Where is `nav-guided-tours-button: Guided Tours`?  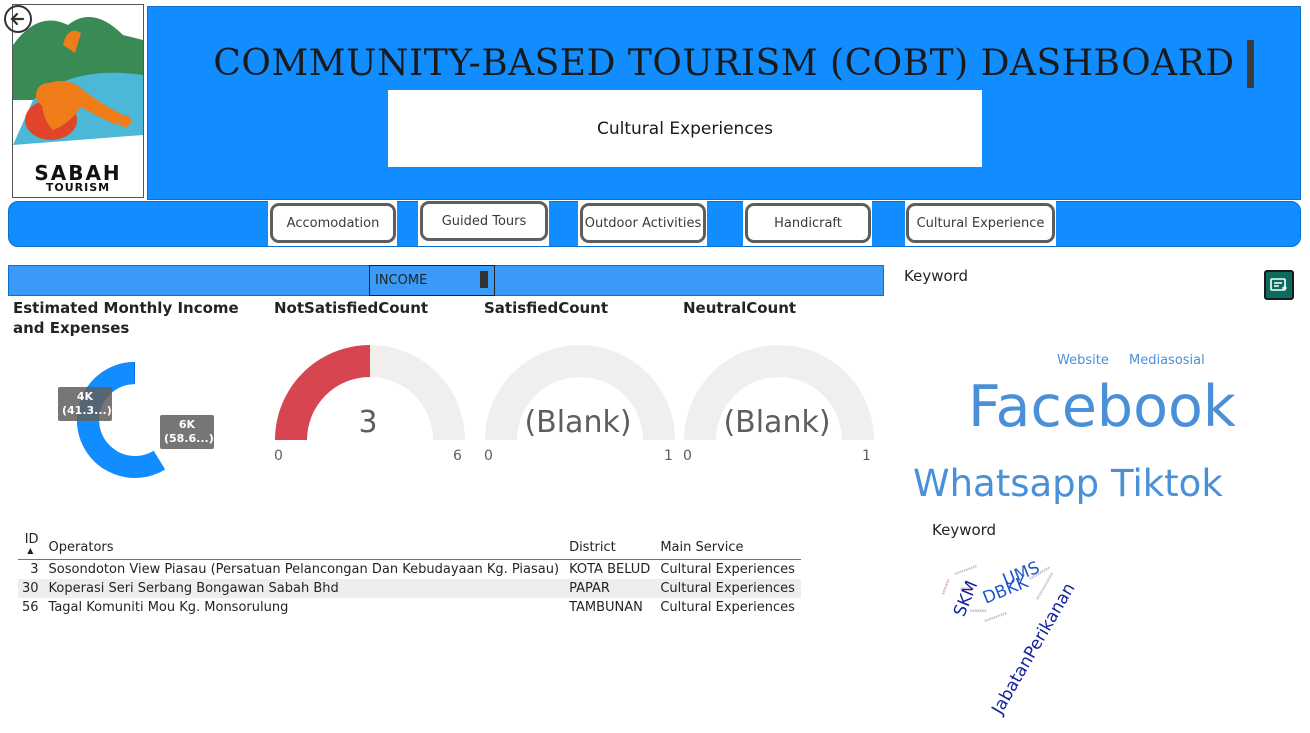 nav-guided-tours-button: Guided Tours is located at coordinates (484, 221).